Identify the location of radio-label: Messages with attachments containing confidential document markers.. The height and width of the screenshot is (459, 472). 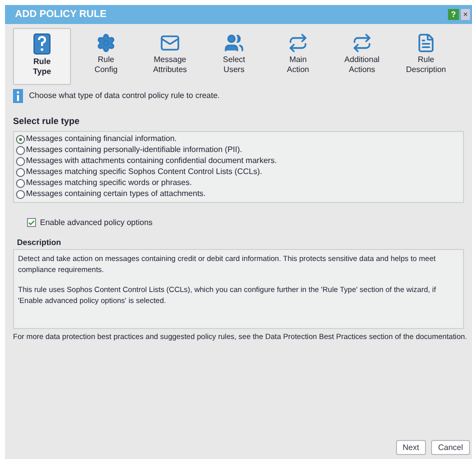
(151, 161).